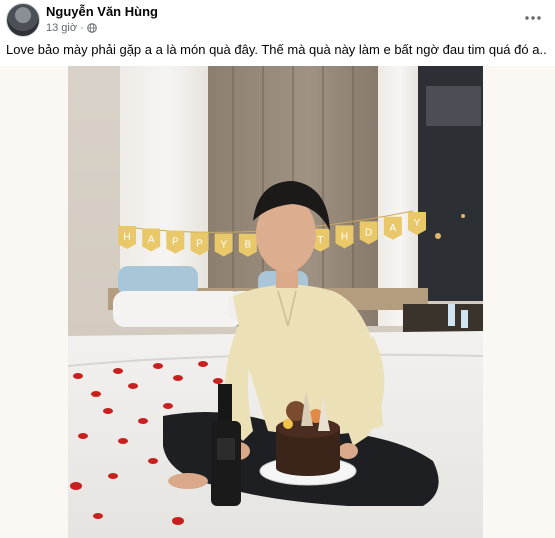 This screenshot has height=538, width=555. I want to click on pillow-white, so click(178, 309).